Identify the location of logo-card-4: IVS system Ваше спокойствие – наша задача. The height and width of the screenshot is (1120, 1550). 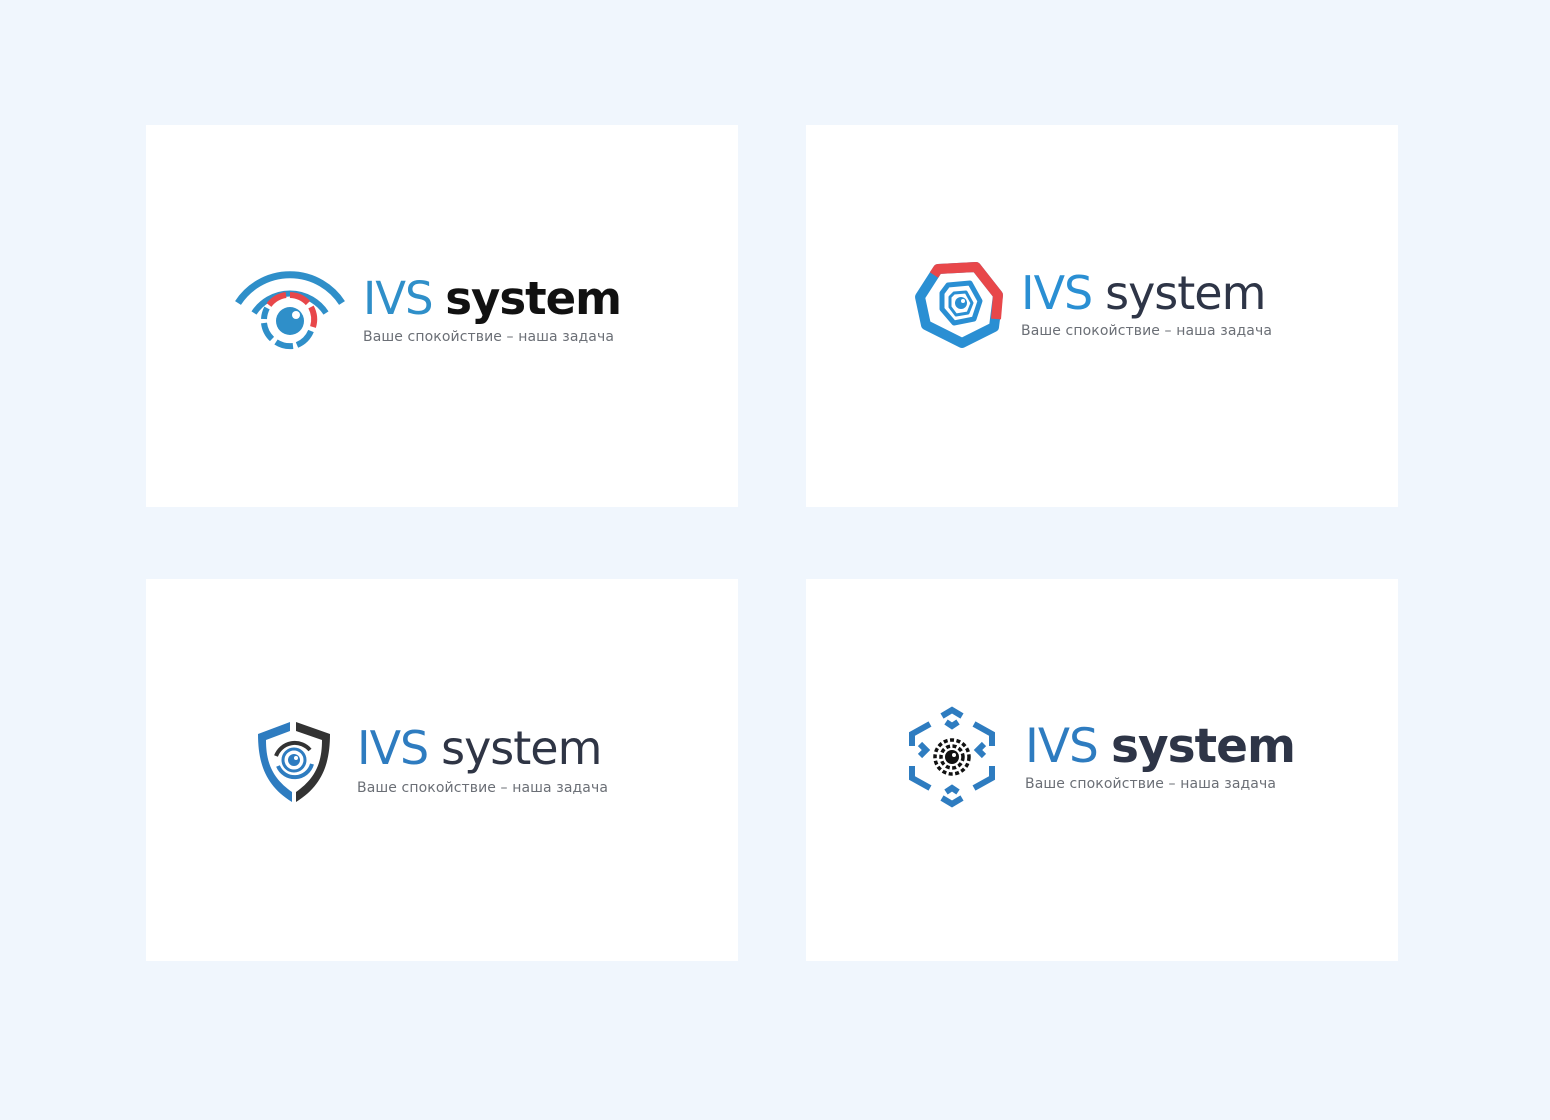
(1102, 770).